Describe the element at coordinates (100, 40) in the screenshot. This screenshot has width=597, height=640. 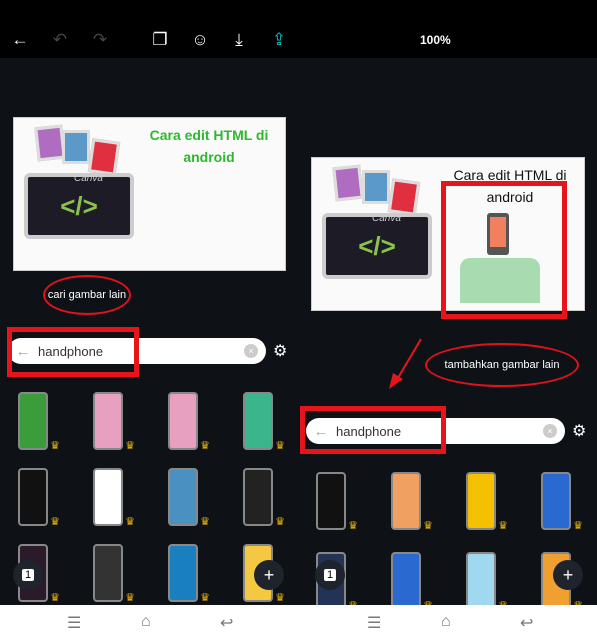
I see `redo-icon: ↷` at that location.